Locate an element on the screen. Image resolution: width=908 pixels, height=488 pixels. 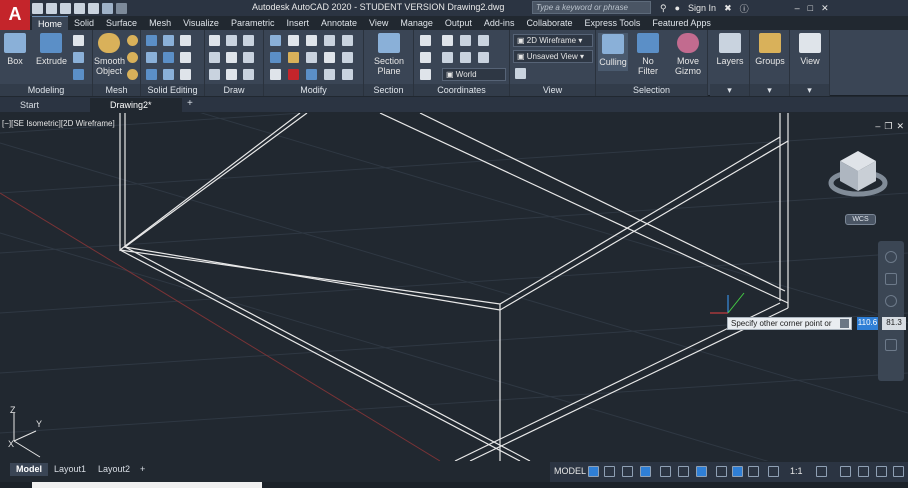
model-space-button: MODEL is located at coordinates (570, 471).